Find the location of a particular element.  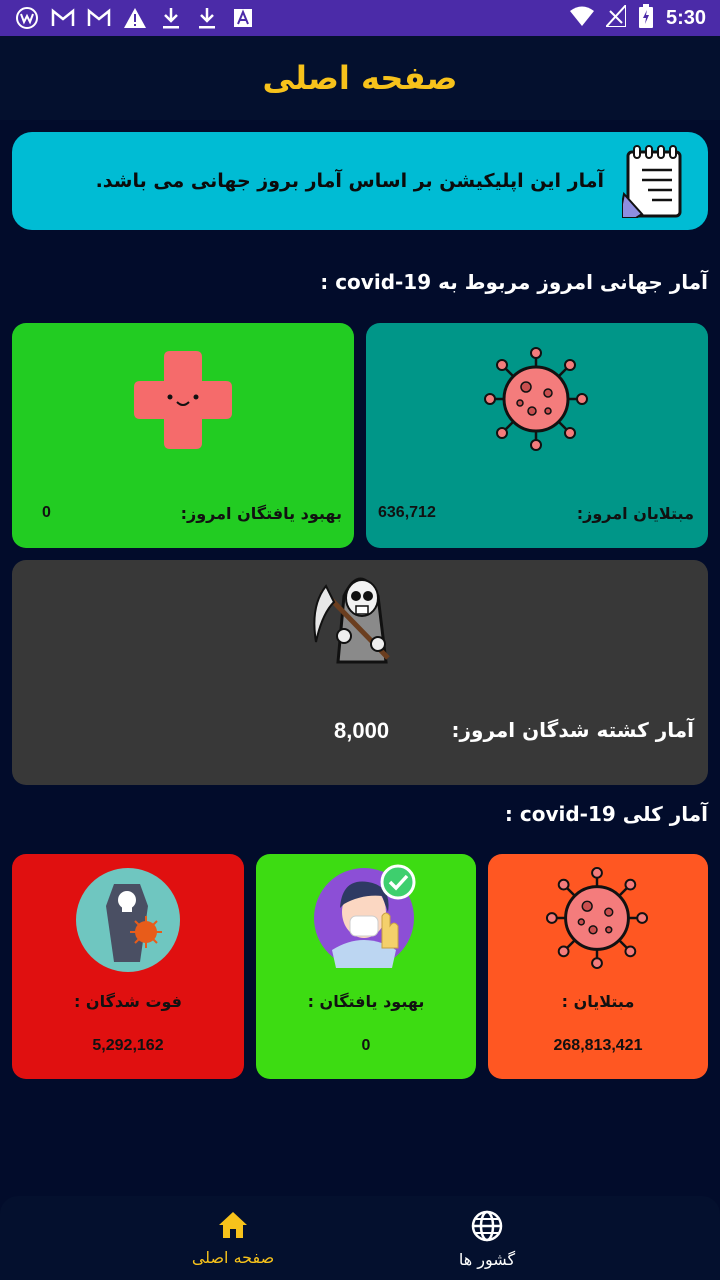

total-deaths-label: فوت شدگان : is located at coordinates (128, 1001).